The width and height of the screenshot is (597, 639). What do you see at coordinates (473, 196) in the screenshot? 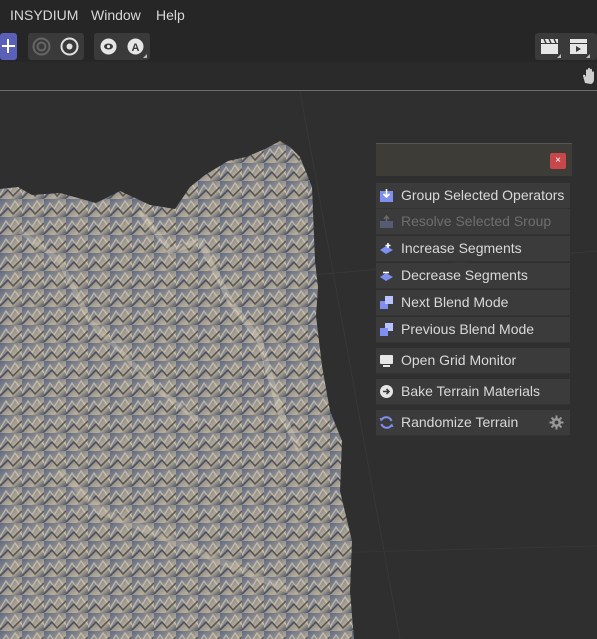
I see `group-selected-operators-item: Group Selected Operators` at bounding box center [473, 196].